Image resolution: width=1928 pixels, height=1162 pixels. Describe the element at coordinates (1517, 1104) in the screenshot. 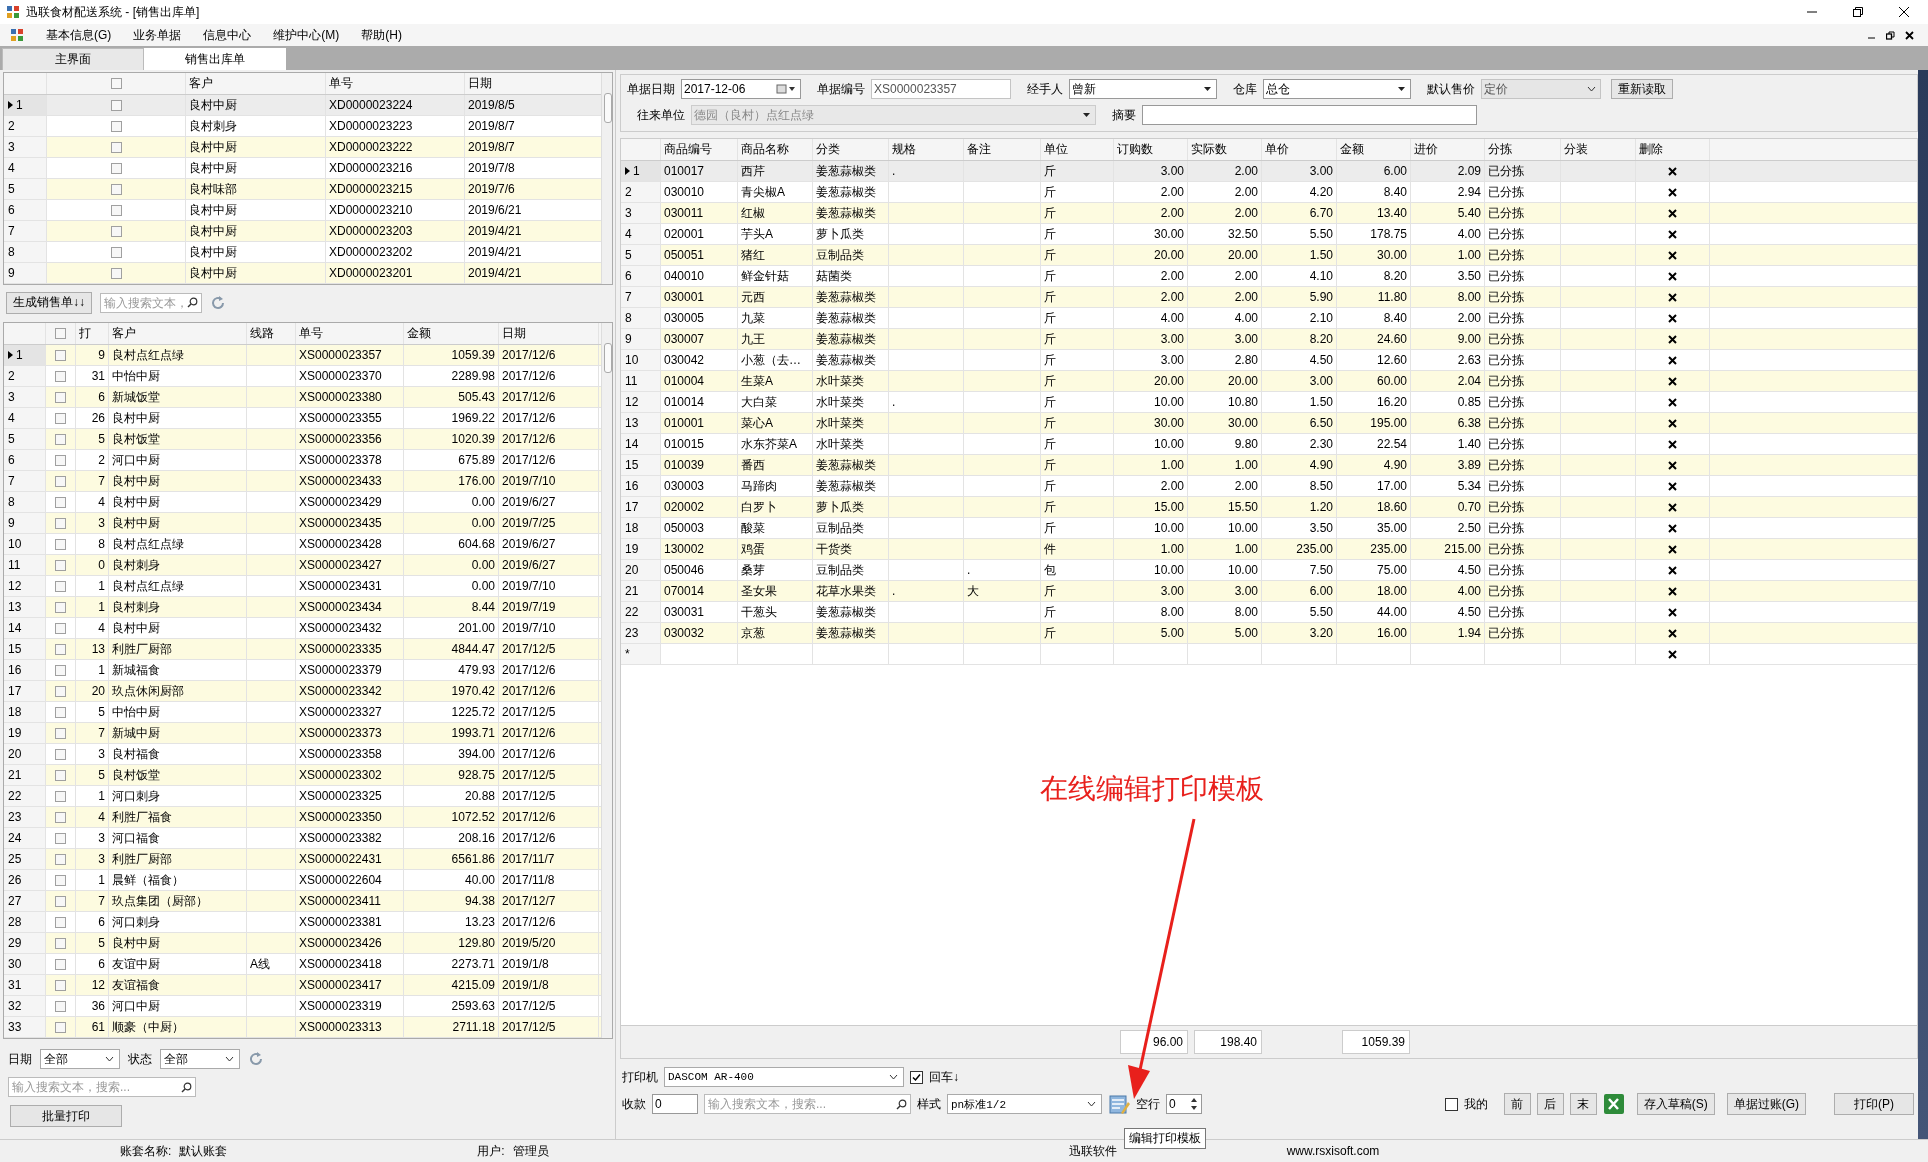

I see `nav-button: 前` at that location.